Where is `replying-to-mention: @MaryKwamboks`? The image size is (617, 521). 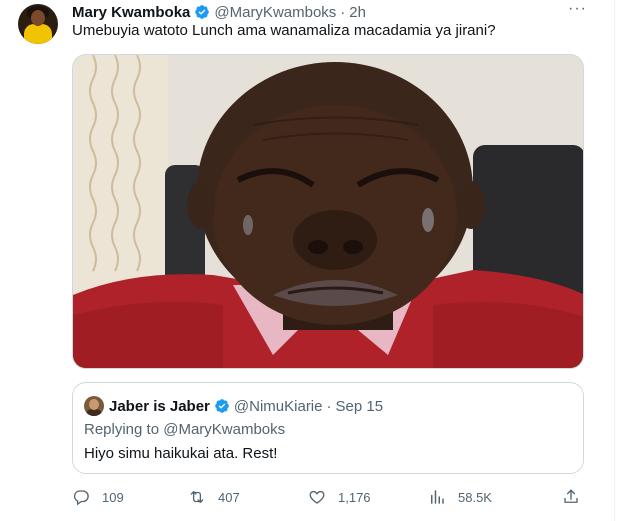
replying-to-mention: @MaryKwamboks is located at coordinates (224, 429).